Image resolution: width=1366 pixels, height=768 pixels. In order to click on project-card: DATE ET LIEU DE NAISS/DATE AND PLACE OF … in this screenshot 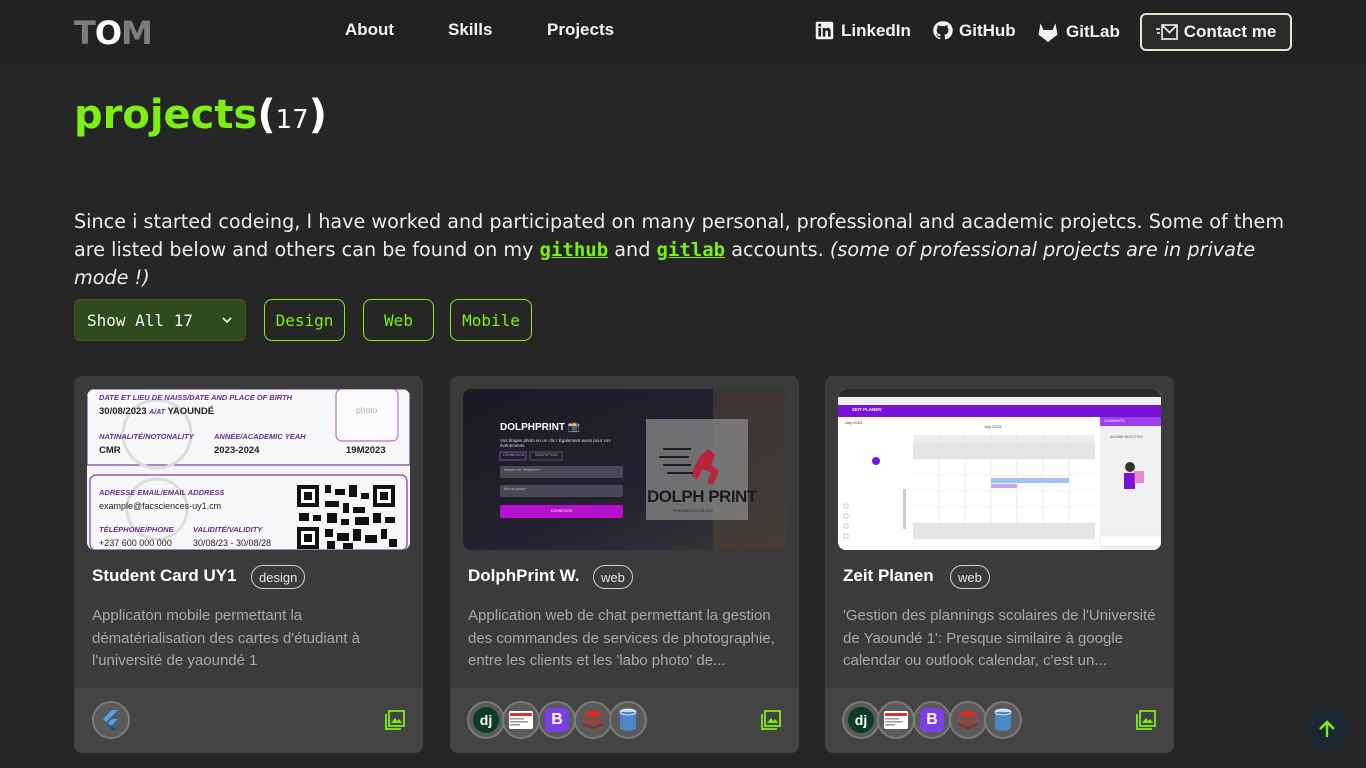, I will do `click(248, 564)`.